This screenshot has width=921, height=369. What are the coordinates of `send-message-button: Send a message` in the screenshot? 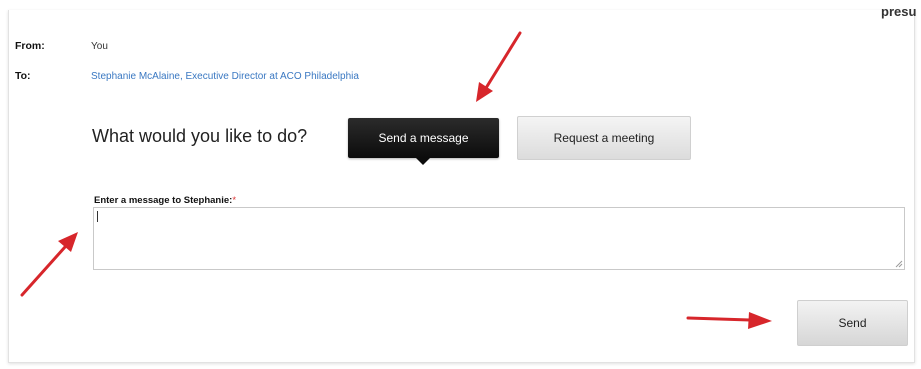 It's located at (423, 141).